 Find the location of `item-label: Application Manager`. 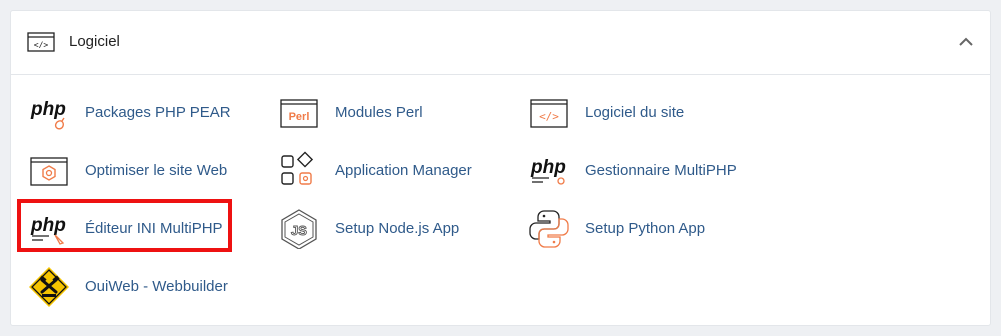

item-label: Application Manager is located at coordinates (403, 170).